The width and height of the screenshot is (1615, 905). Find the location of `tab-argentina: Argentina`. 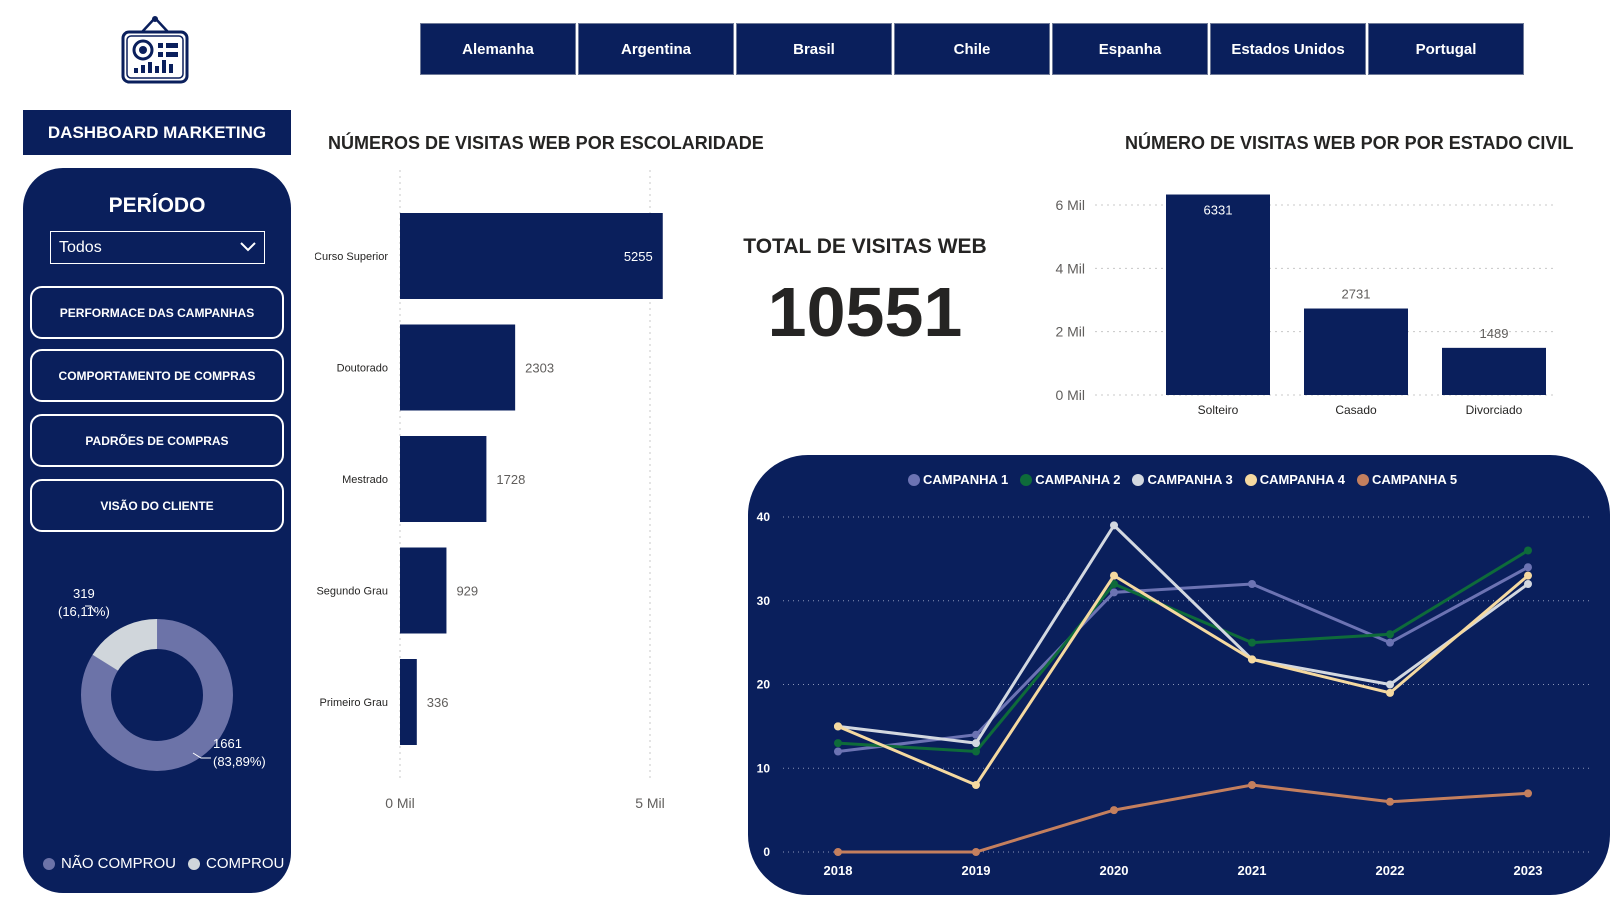

tab-argentina: Argentina is located at coordinates (656, 49).